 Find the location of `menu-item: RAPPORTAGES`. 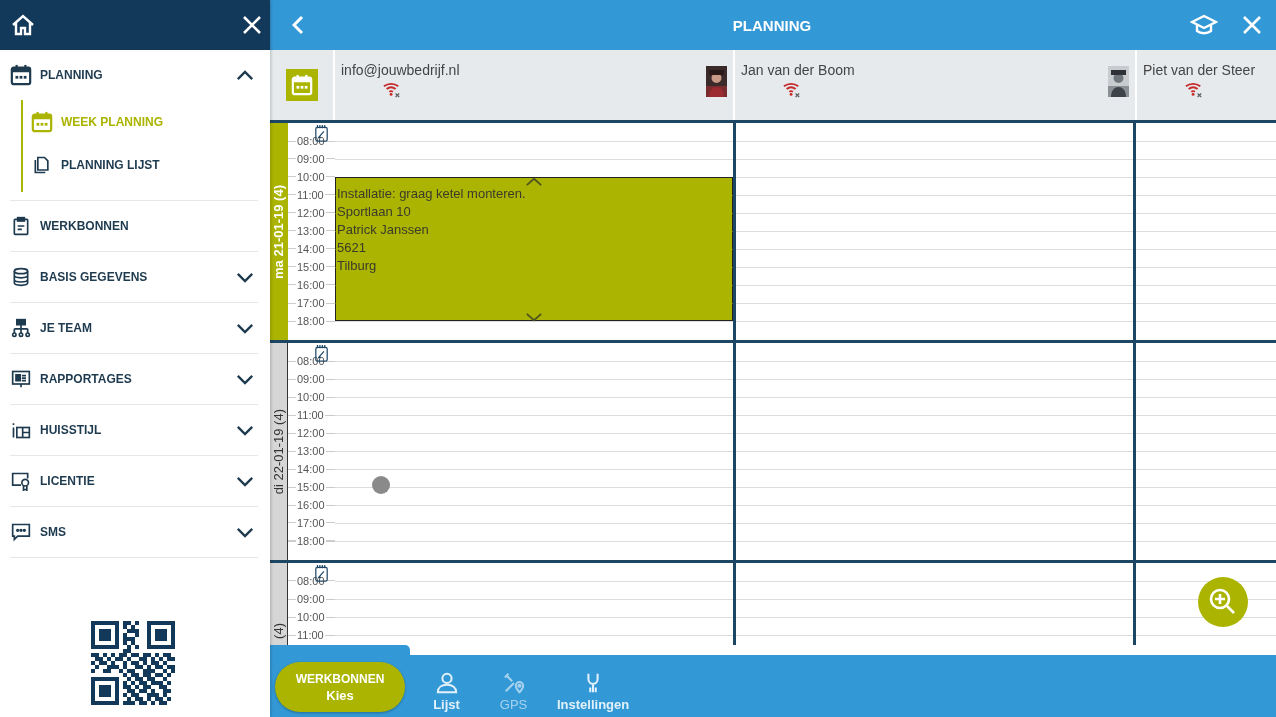

menu-item: RAPPORTAGES is located at coordinates (134, 379).